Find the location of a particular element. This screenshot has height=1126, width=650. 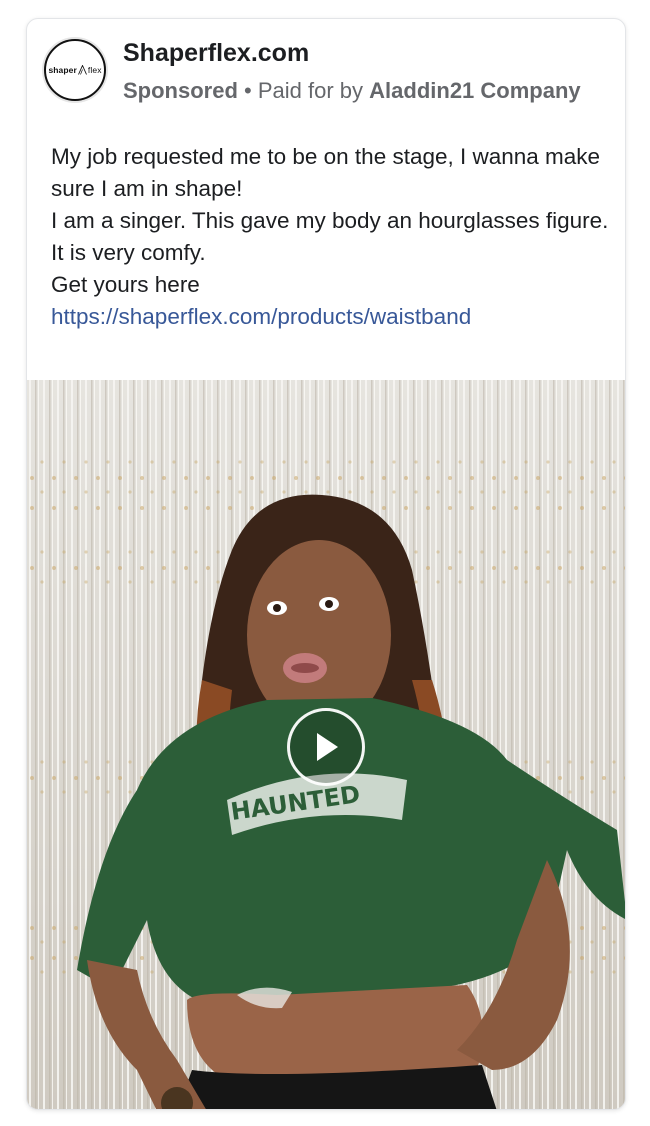

shaperflex-logo: shaper flex is located at coordinates (74, 70).